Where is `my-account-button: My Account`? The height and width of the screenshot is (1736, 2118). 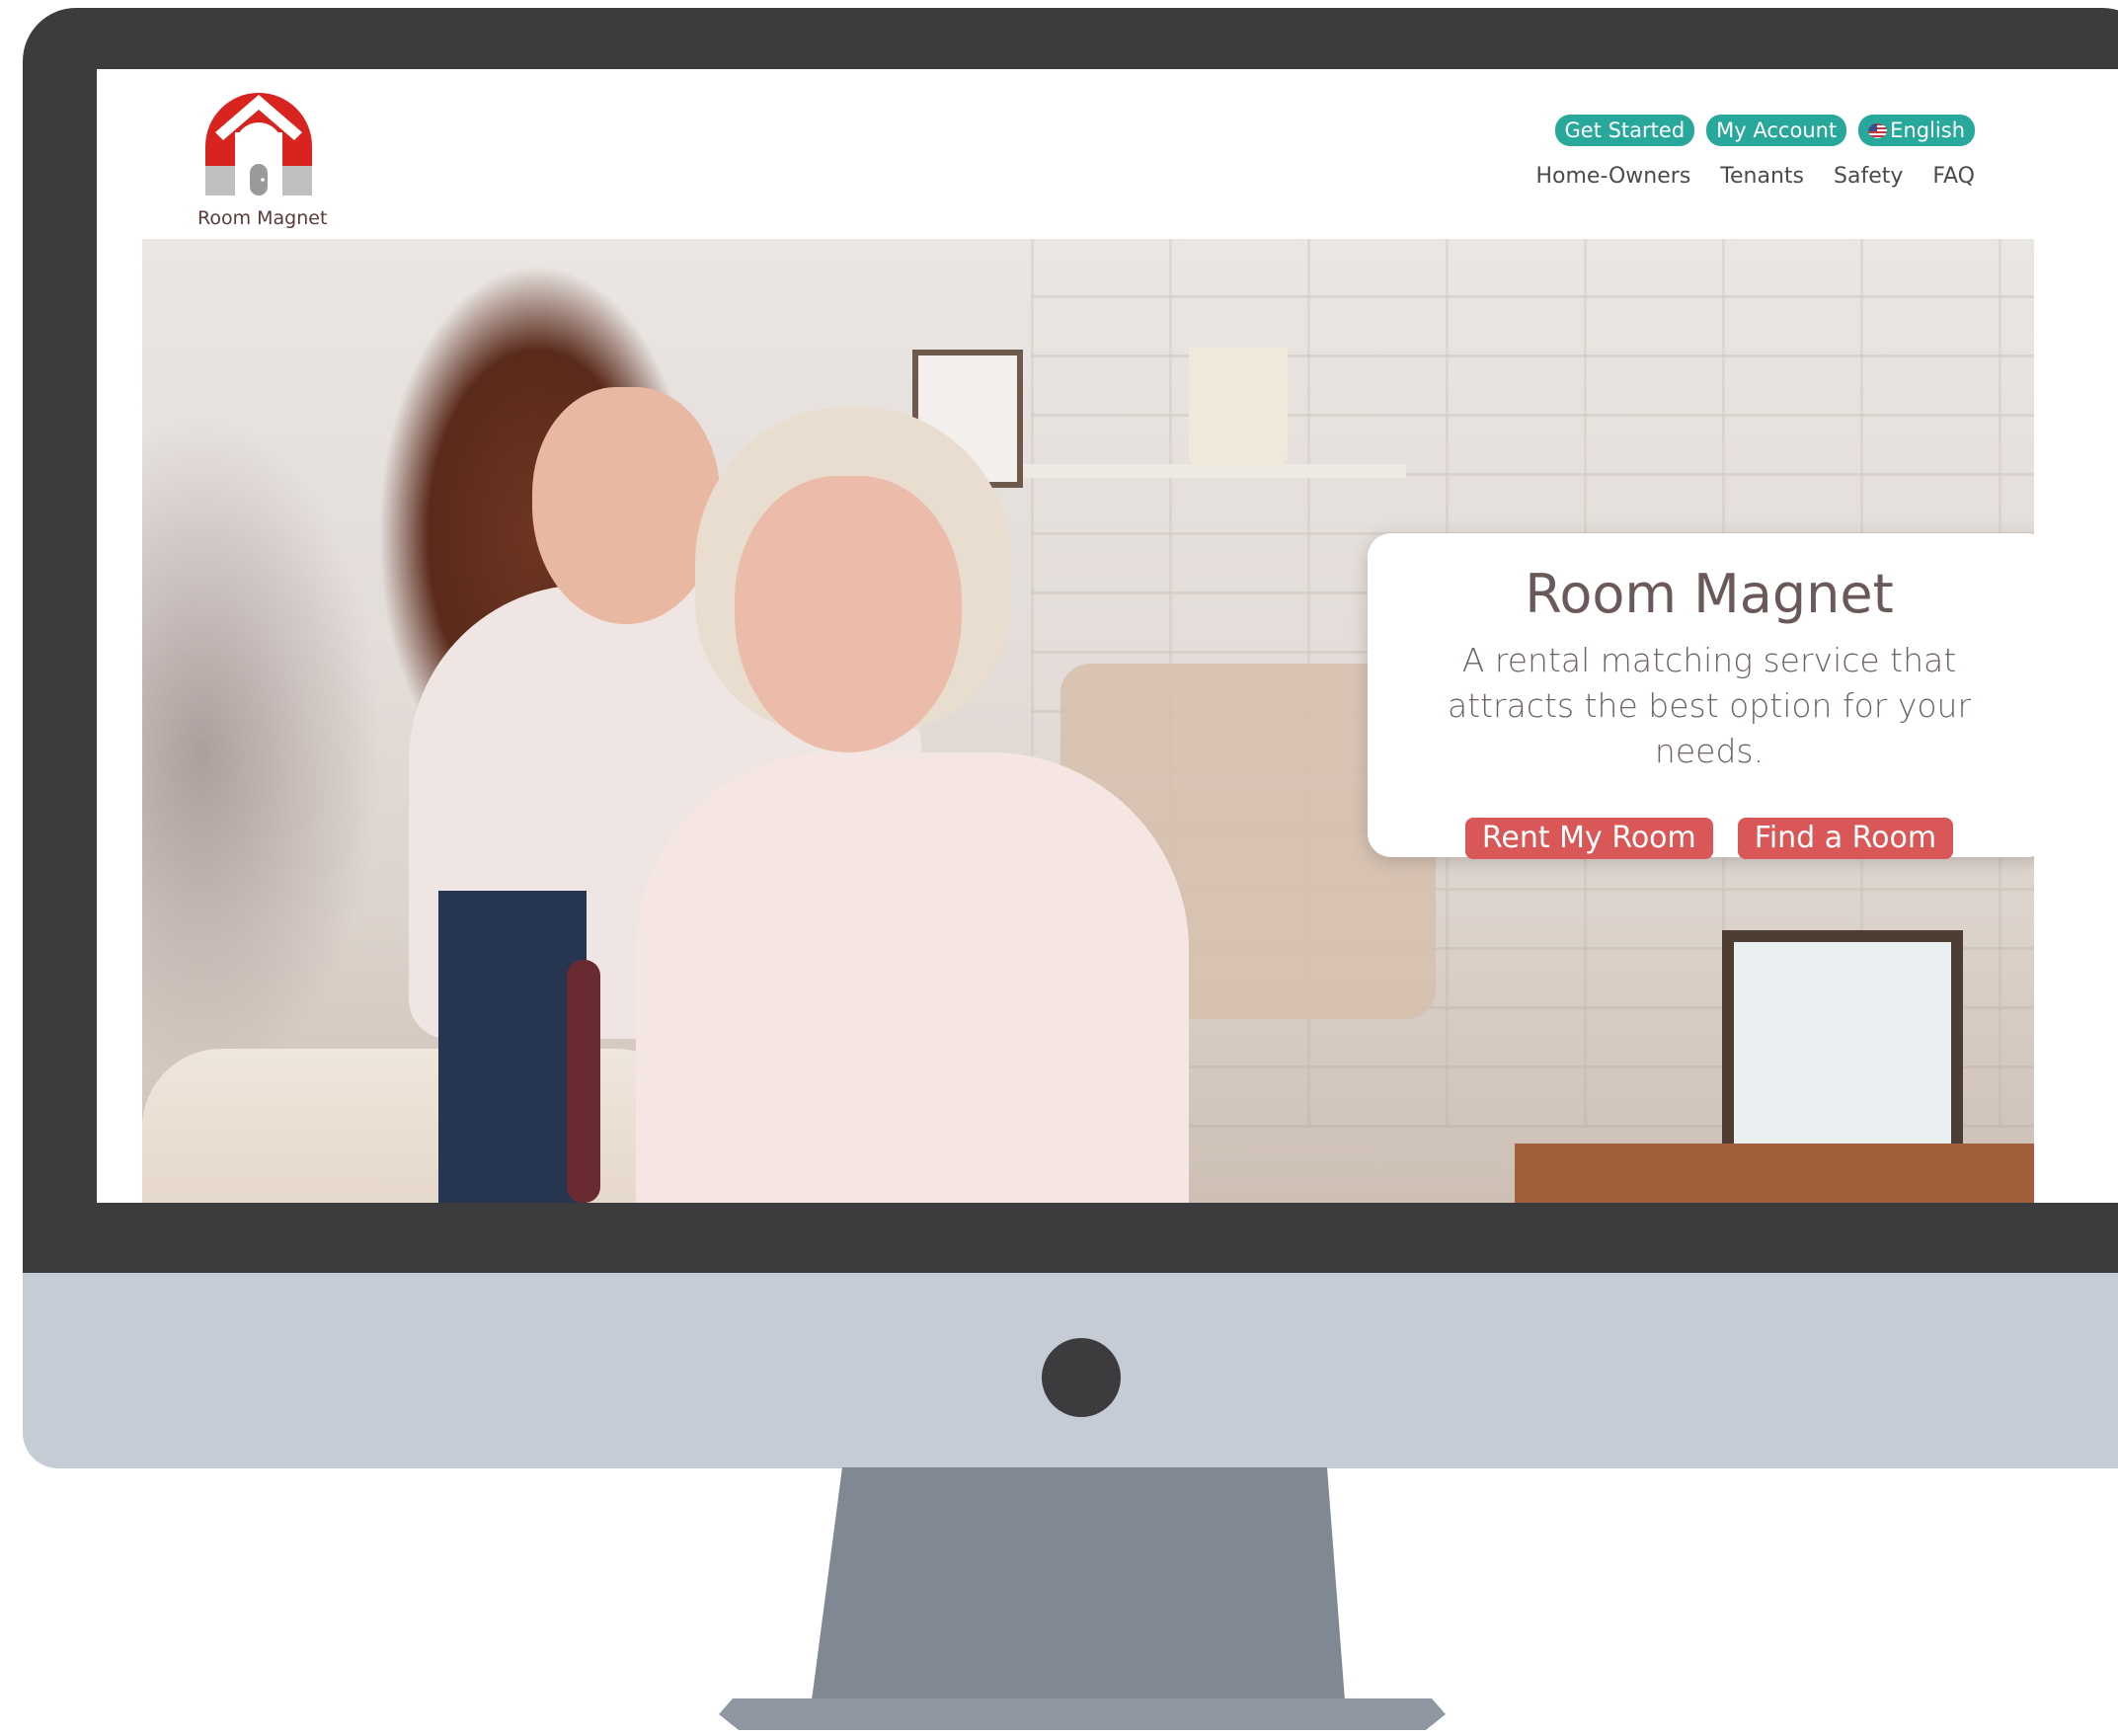 my-account-button: My Account is located at coordinates (1776, 130).